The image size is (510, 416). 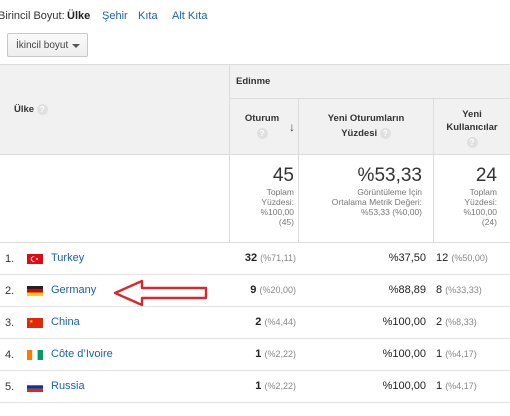 What do you see at coordinates (258, 322) in the screenshot?
I see `sessions-value: 2` at bounding box center [258, 322].